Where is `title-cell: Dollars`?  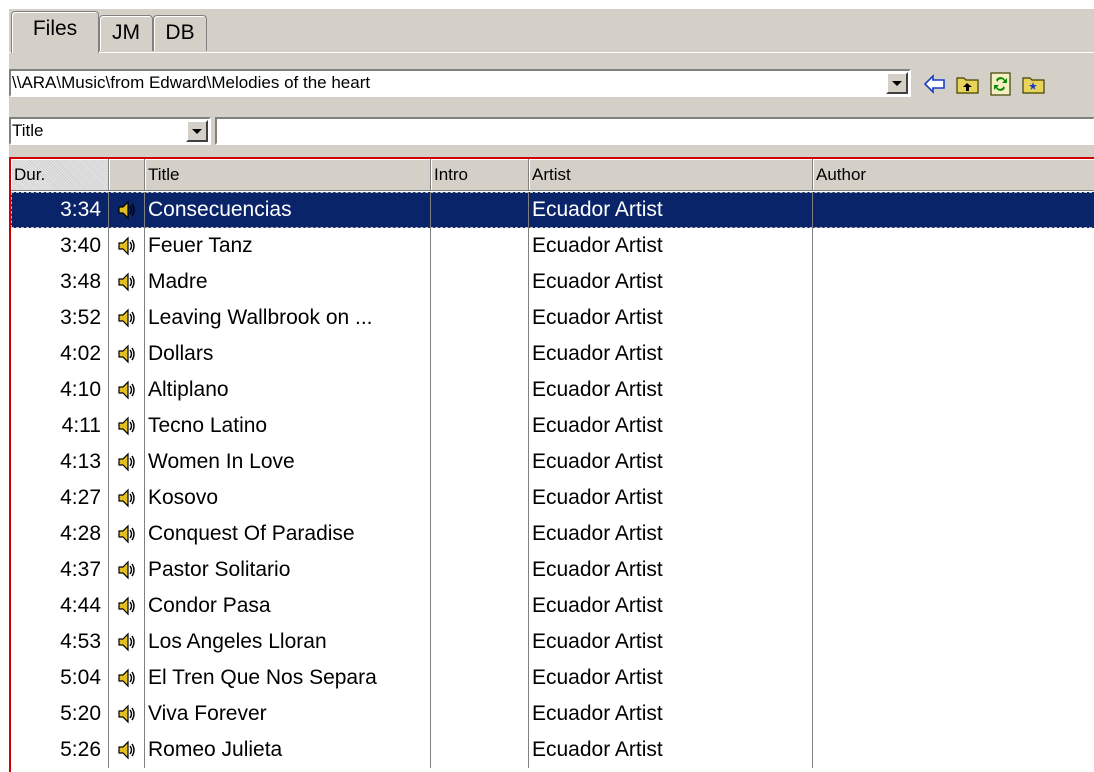 title-cell: Dollars is located at coordinates (181, 353).